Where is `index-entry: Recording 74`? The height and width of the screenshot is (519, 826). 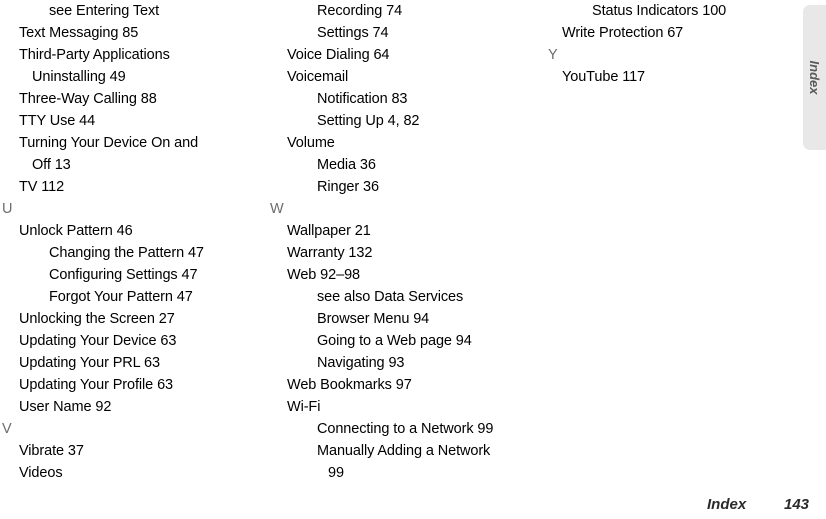 index-entry: Recording 74 is located at coordinates (396, 11).